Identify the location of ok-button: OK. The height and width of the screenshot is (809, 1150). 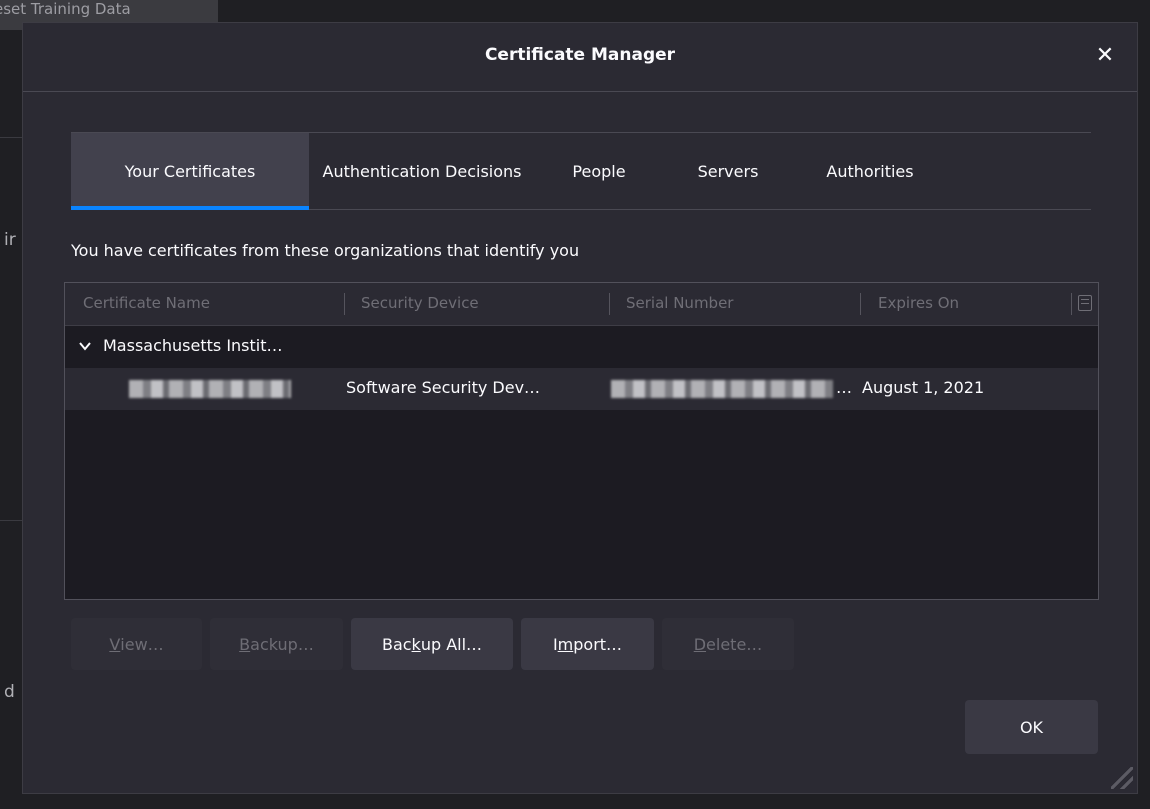
(1031, 727).